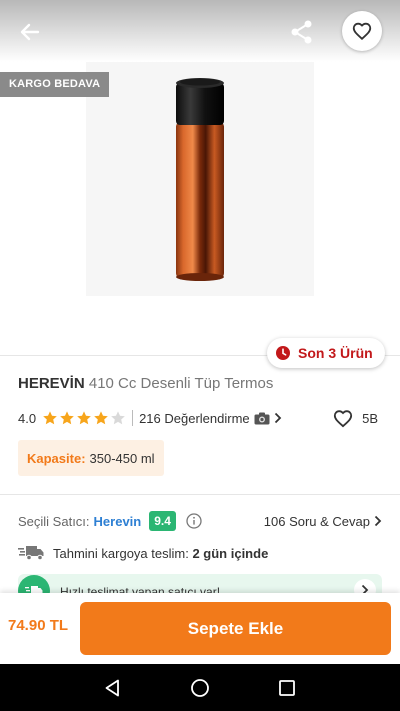  Describe the element at coordinates (200, 494) in the screenshot. I see `section-divider` at that location.